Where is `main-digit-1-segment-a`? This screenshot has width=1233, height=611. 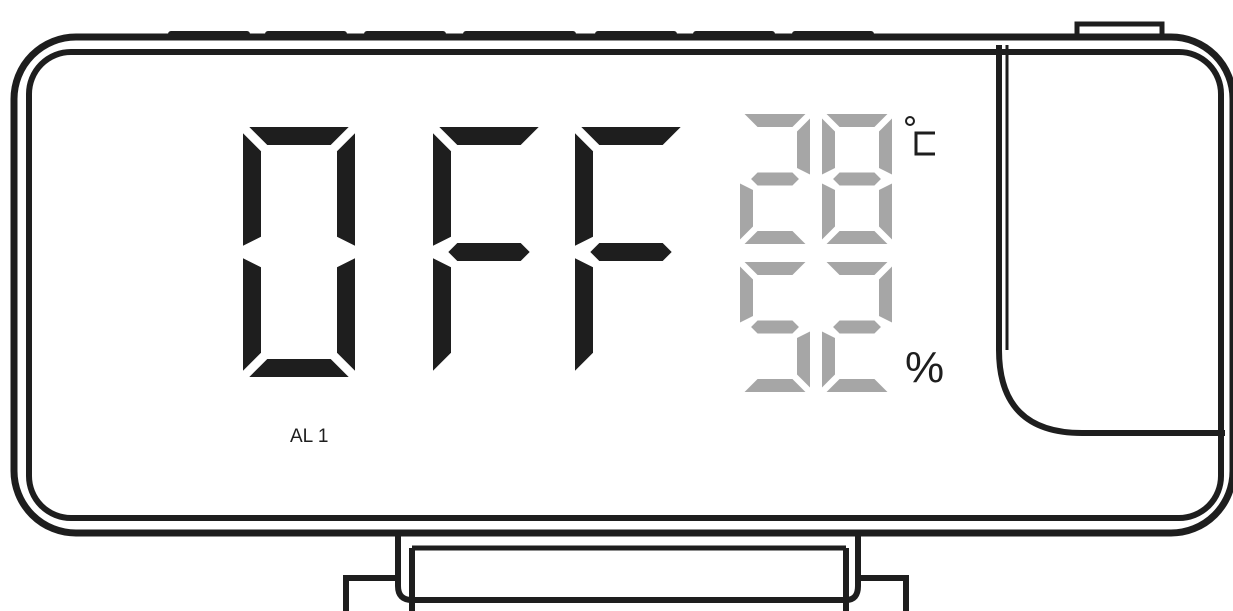
main-digit-1-segment-a is located at coordinates (299, 136).